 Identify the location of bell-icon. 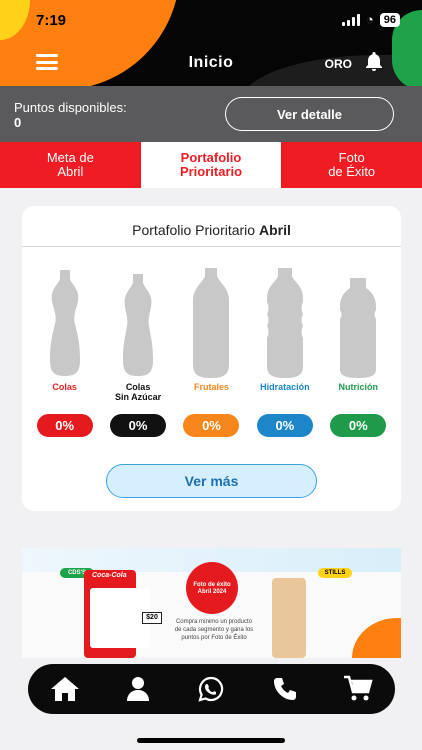
(374, 62).